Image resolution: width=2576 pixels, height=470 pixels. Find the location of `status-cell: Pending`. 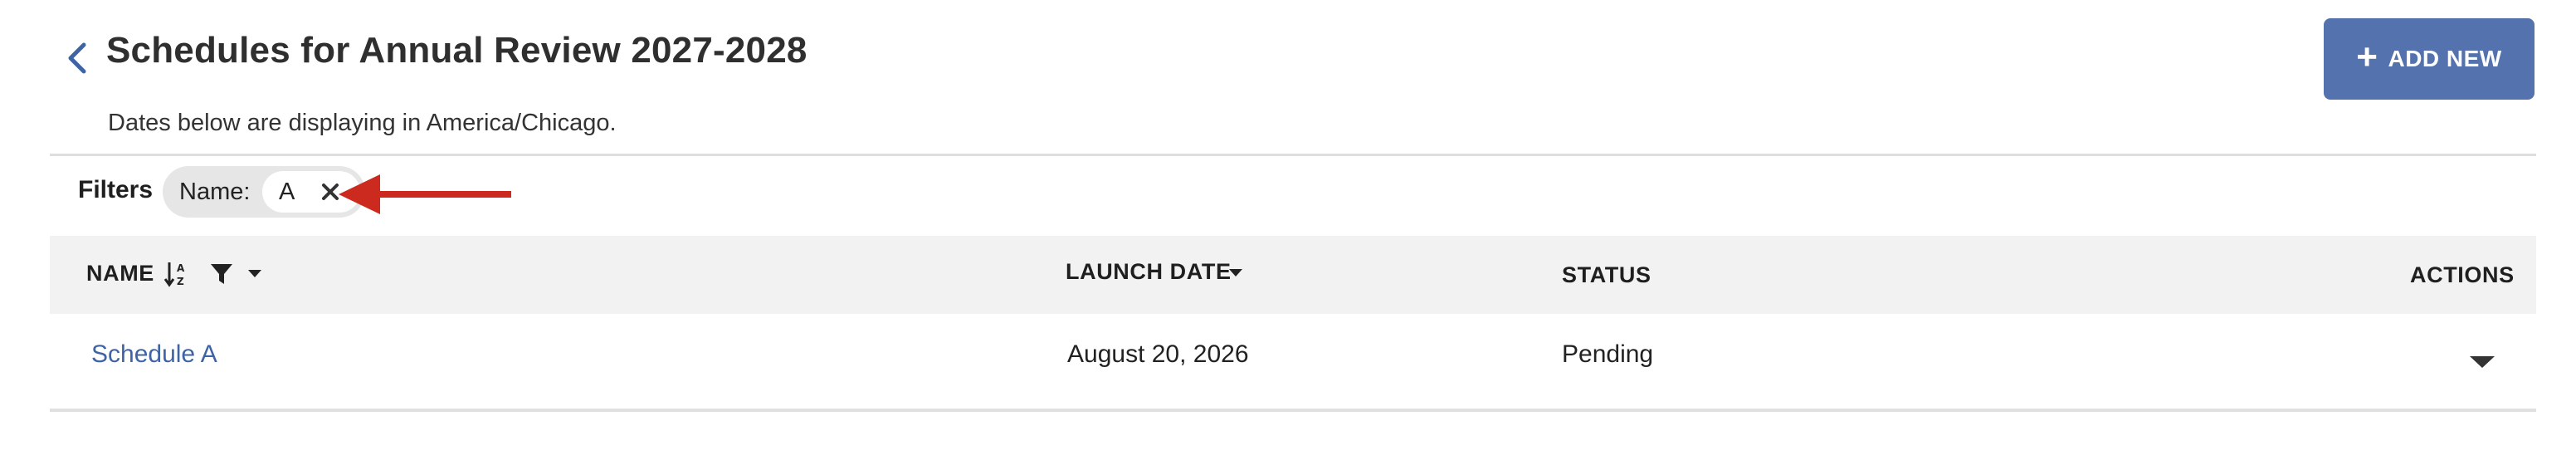

status-cell: Pending is located at coordinates (1608, 354).